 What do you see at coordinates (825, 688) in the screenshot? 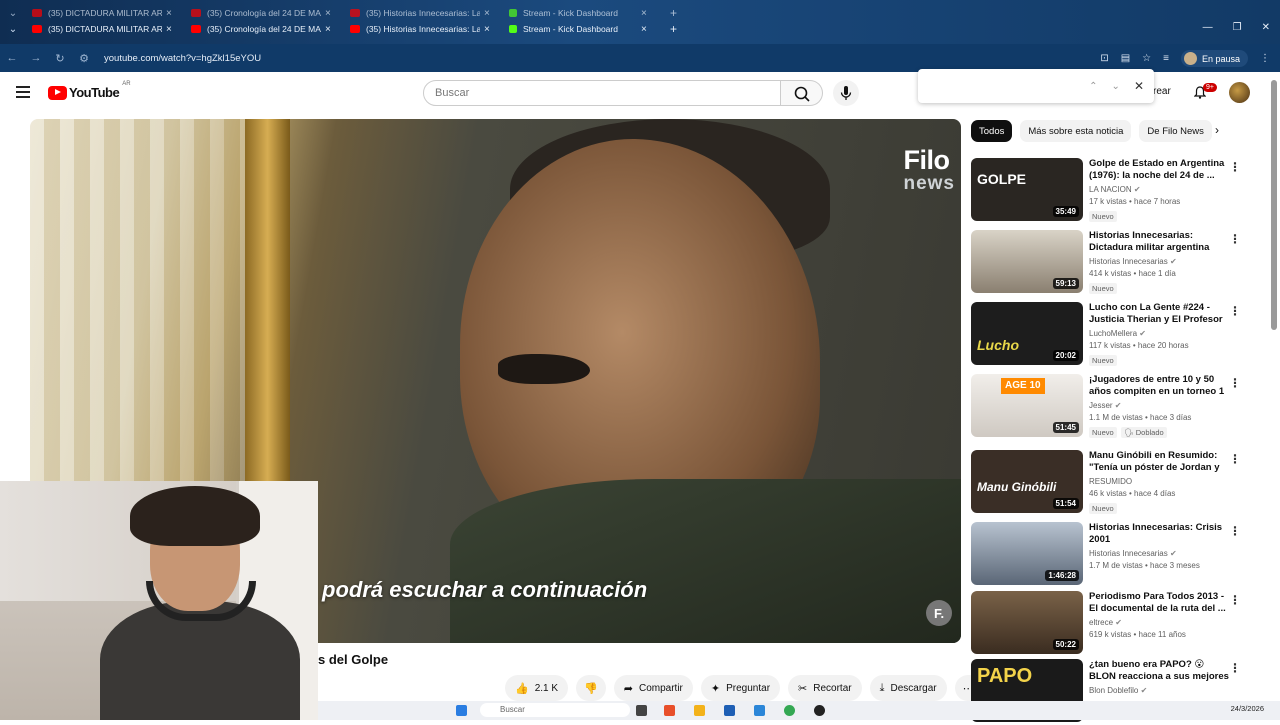
I see `clip-button: ✂ Recortar` at bounding box center [825, 688].